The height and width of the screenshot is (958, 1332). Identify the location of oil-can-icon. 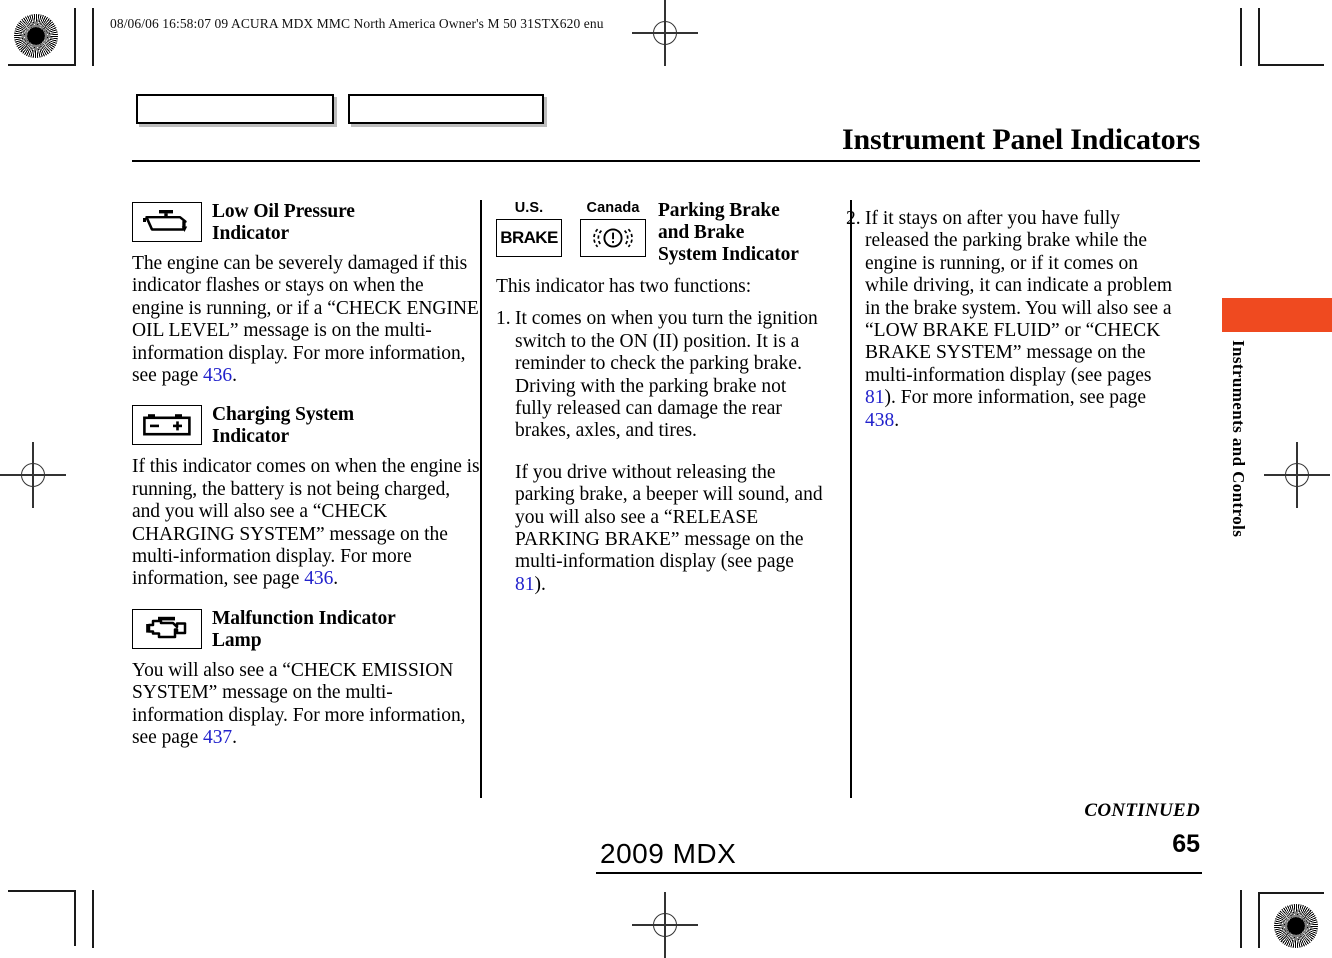
(167, 222).